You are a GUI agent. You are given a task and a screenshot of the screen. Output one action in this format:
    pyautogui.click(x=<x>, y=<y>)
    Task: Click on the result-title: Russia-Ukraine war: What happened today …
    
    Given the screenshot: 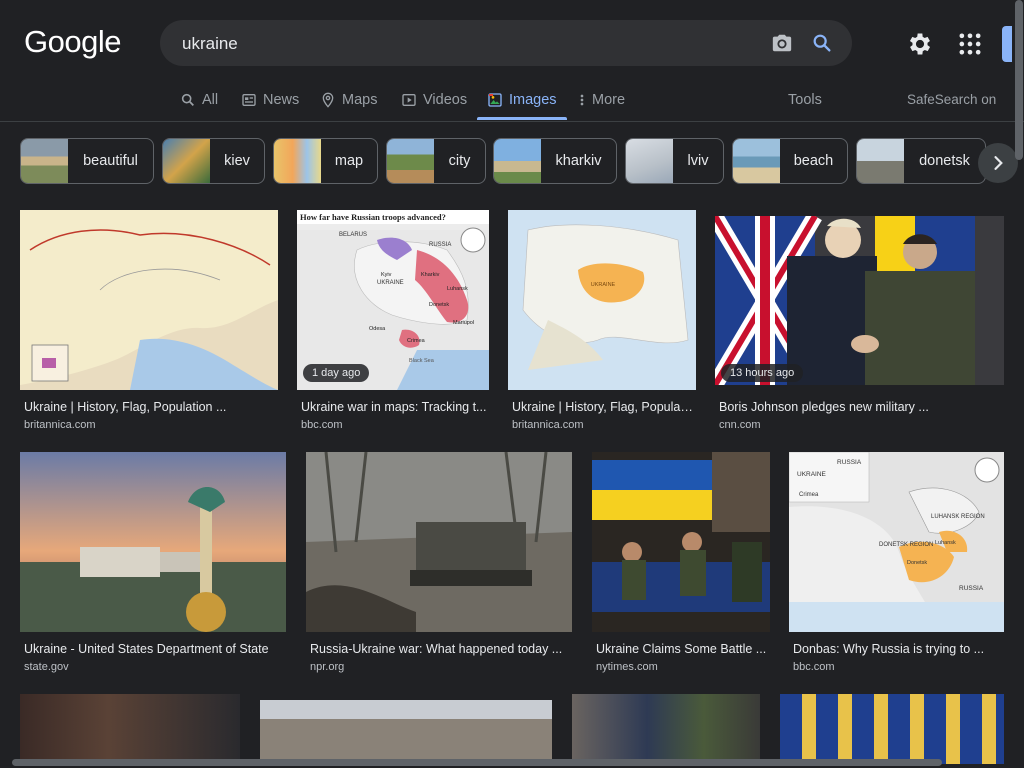 What is the action you would take?
    pyautogui.click(x=439, y=649)
    